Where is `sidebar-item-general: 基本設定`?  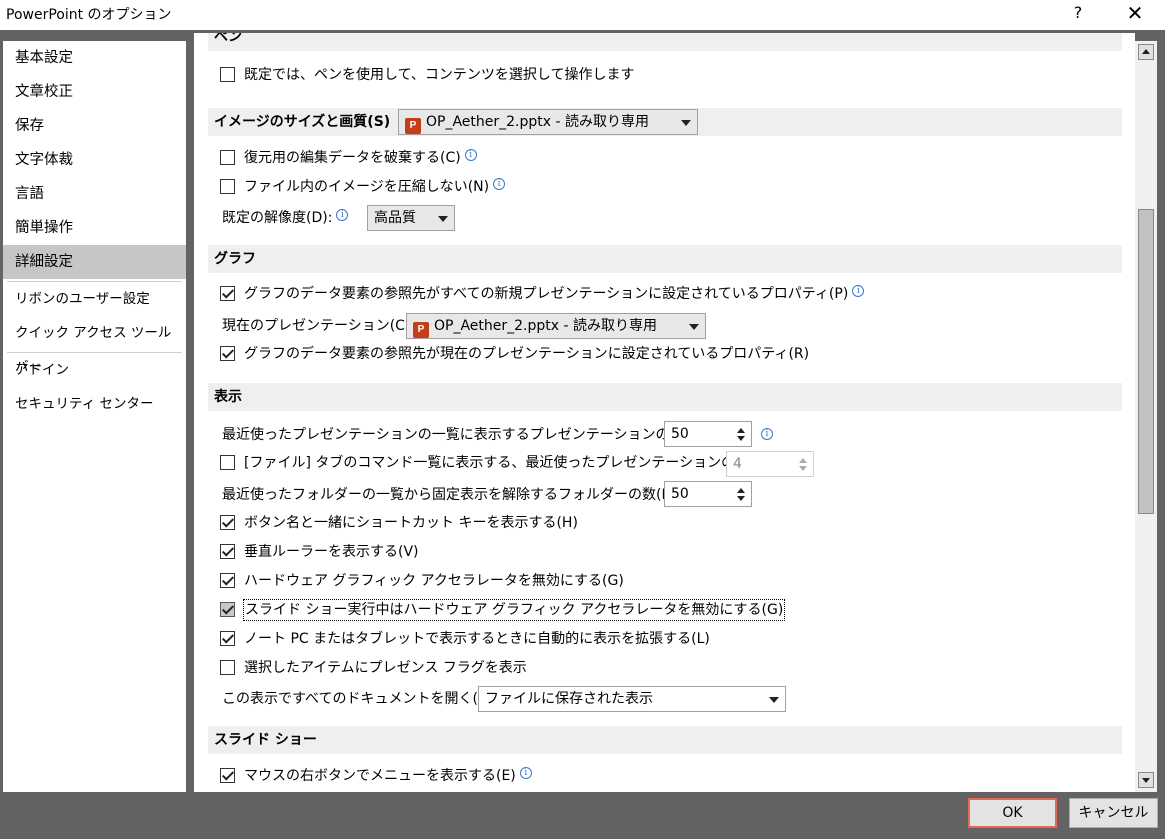
sidebar-item-general: 基本設定 is located at coordinates (94, 58).